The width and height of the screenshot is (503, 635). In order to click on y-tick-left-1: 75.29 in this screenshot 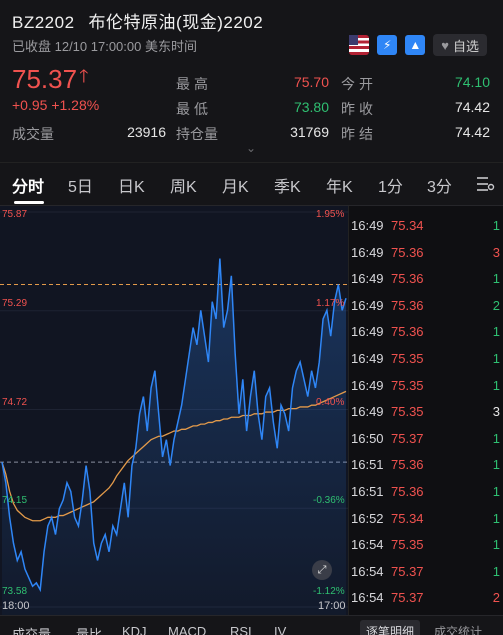, I will do `click(15, 303)`.